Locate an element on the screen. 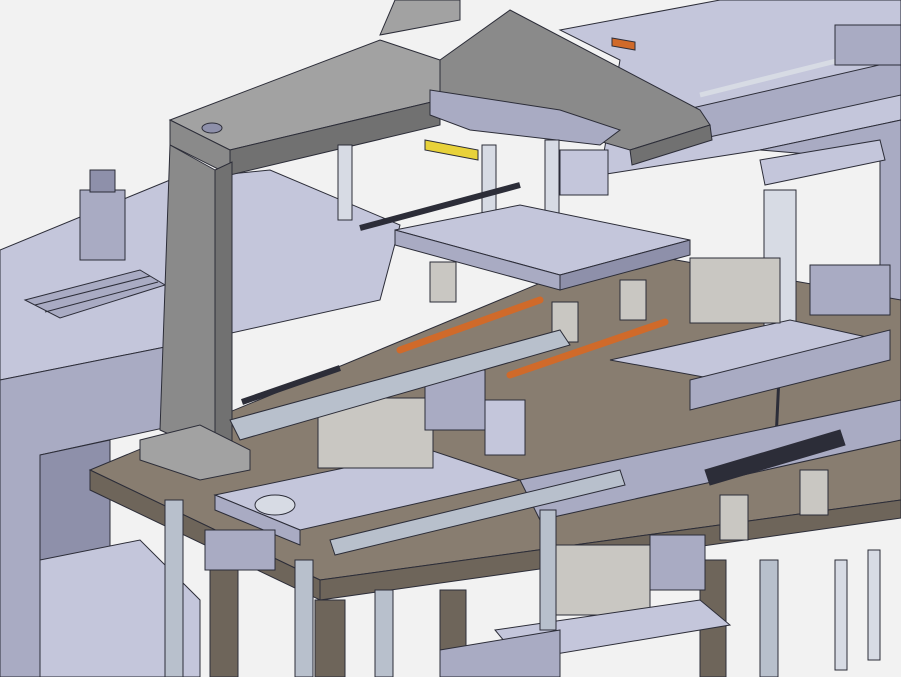 This screenshot has height=677, width=901. fl-block is located at coordinates (505, 427).